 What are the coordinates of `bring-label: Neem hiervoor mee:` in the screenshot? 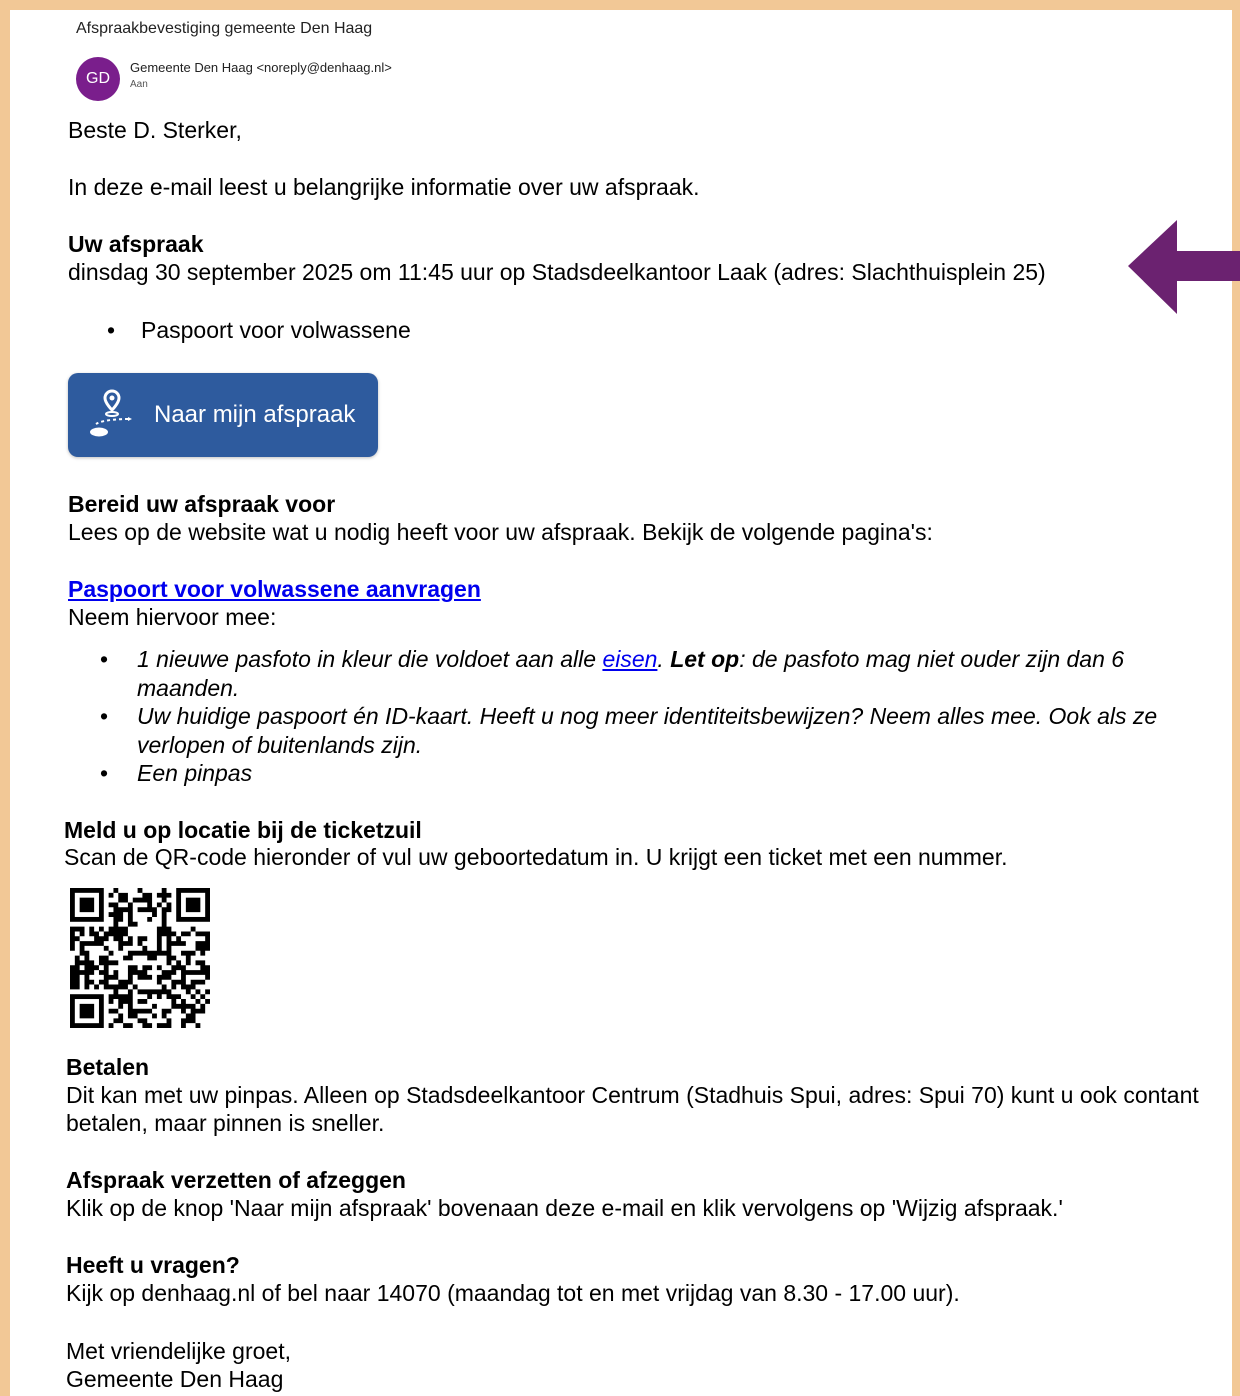 It's located at (172, 617).